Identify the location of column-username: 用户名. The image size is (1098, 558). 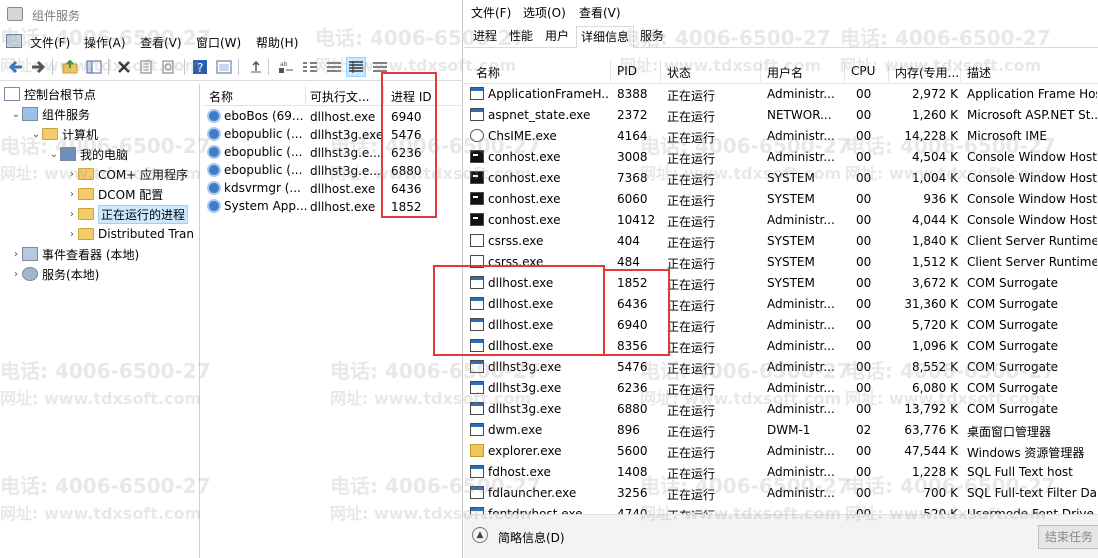
(785, 72).